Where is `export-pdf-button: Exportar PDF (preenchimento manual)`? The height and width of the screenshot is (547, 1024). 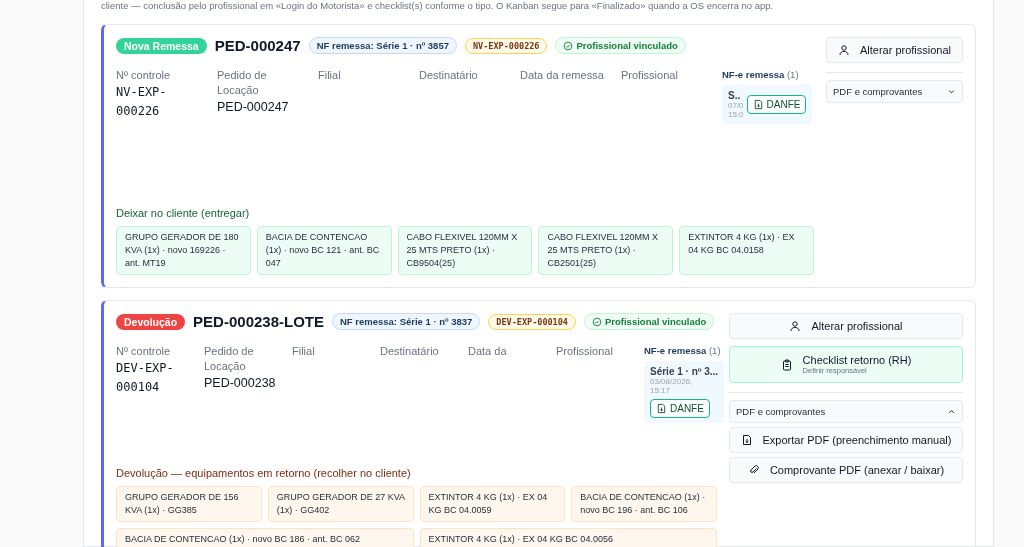 export-pdf-button: Exportar PDF (preenchimento manual) is located at coordinates (846, 440).